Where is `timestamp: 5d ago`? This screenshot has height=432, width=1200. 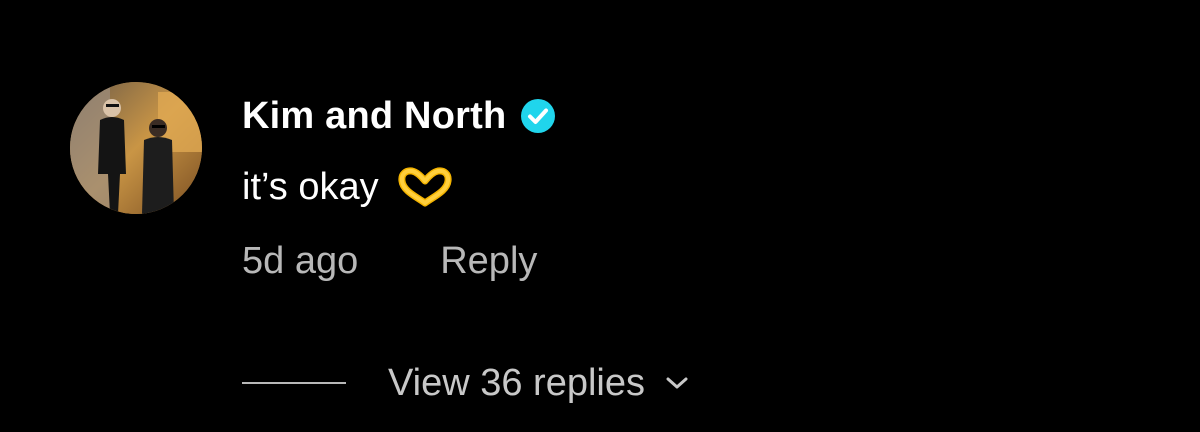
timestamp: 5d ago is located at coordinates (300, 260).